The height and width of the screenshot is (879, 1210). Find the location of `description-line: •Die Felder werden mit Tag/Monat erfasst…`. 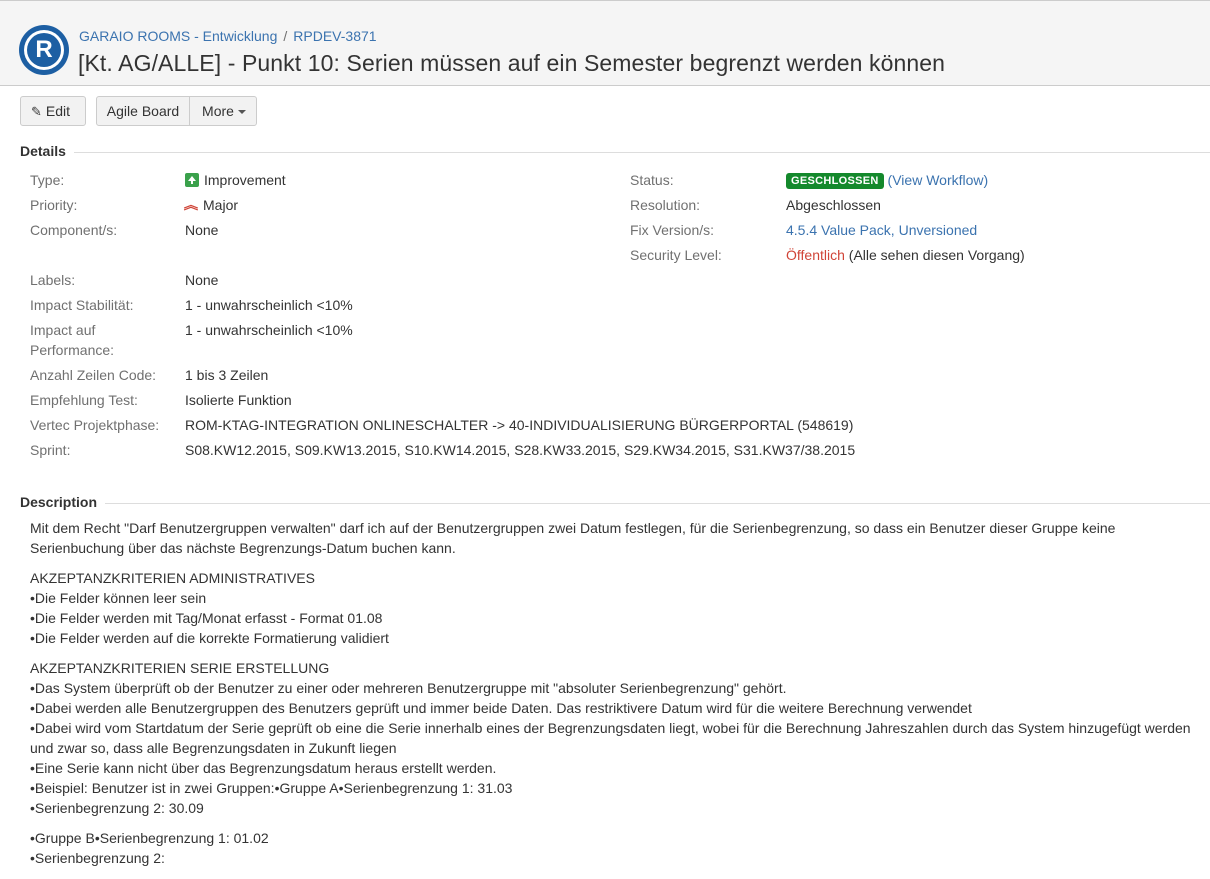

description-line: •Die Felder werden mit Tag/Monat erfasst… is located at coordinates (206, 618).